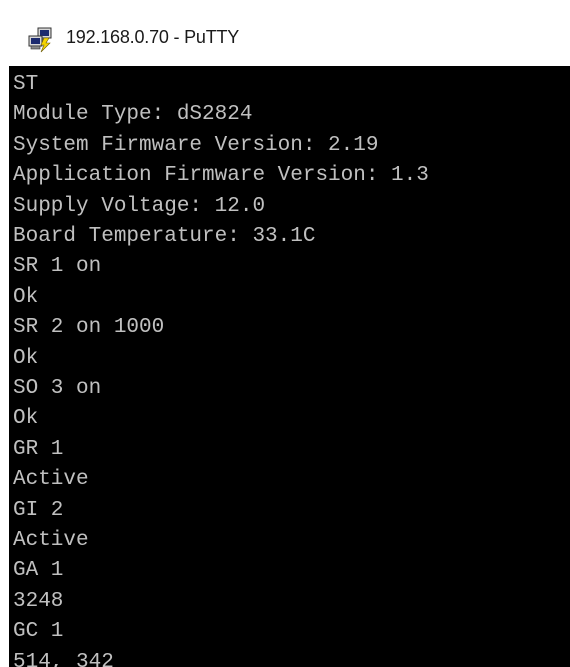  Describe the element at coordinates (38, 571) in the screenshot. I see `terminal-line: GA 1` at that location.